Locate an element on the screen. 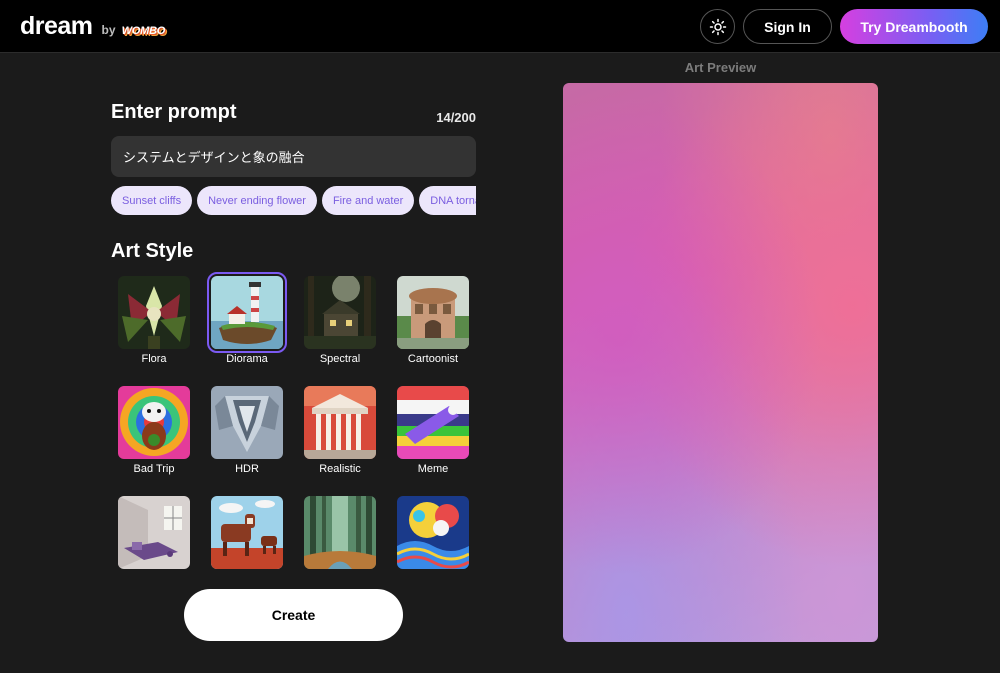 The height and width of the screenshot is (673, 1000). style-label: Diorama is located at coordinates (247, 359).